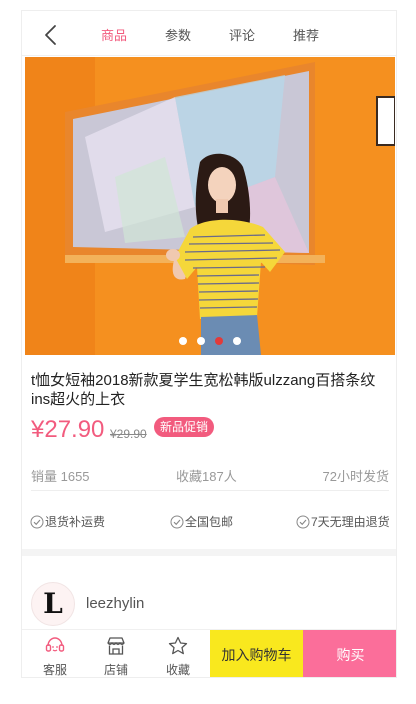  I want to click on guarantee-label: 全国包邮, so click(209, 522).